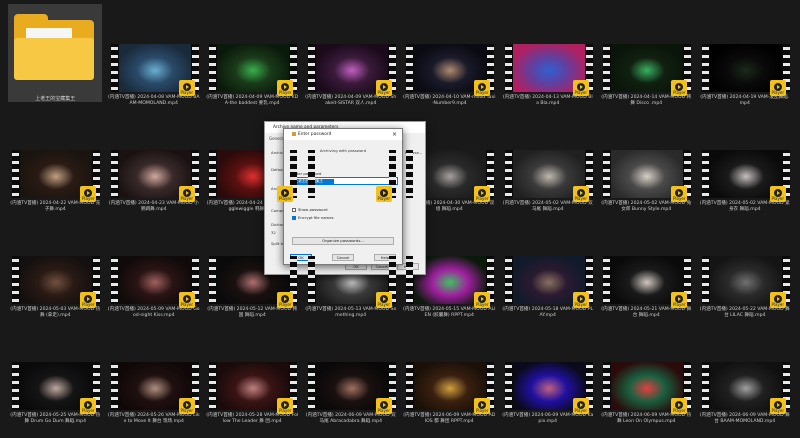 Image resolution: width=800 pixels, height=438 pixels. Describe the element at coordinates (313, 209) in the screenshot. I see `show-password-label: Show password` at that location.